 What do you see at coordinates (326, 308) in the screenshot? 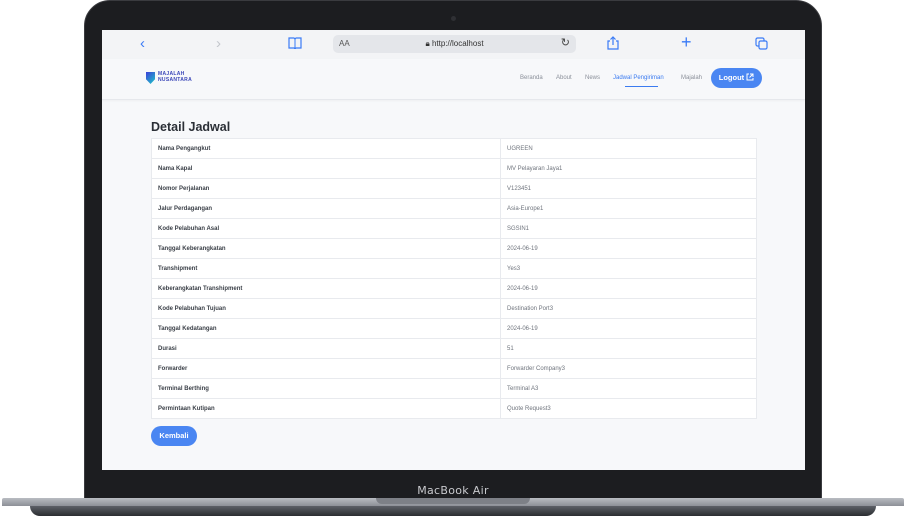
I see `row-label: Kode Pelabuhan Tujuan` at bounding box center [326, 308].